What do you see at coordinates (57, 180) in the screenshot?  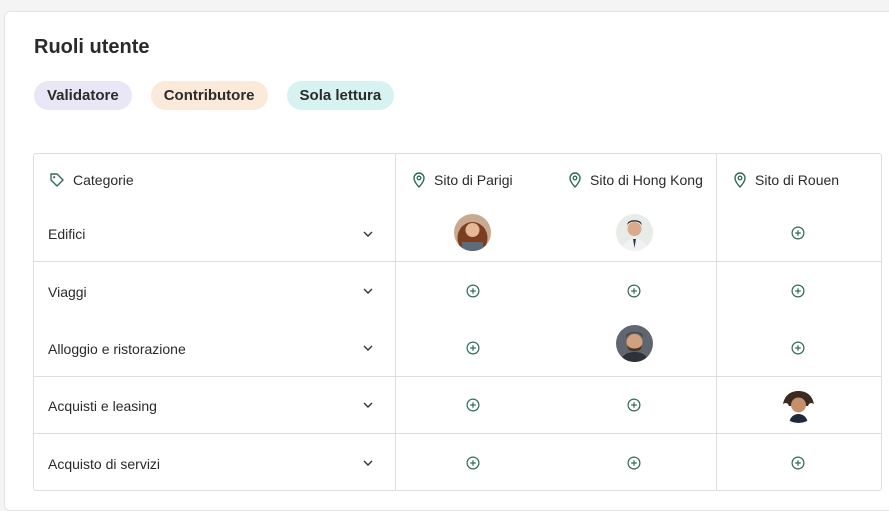 I see `tag-icon` at bounding box center [57, 180].